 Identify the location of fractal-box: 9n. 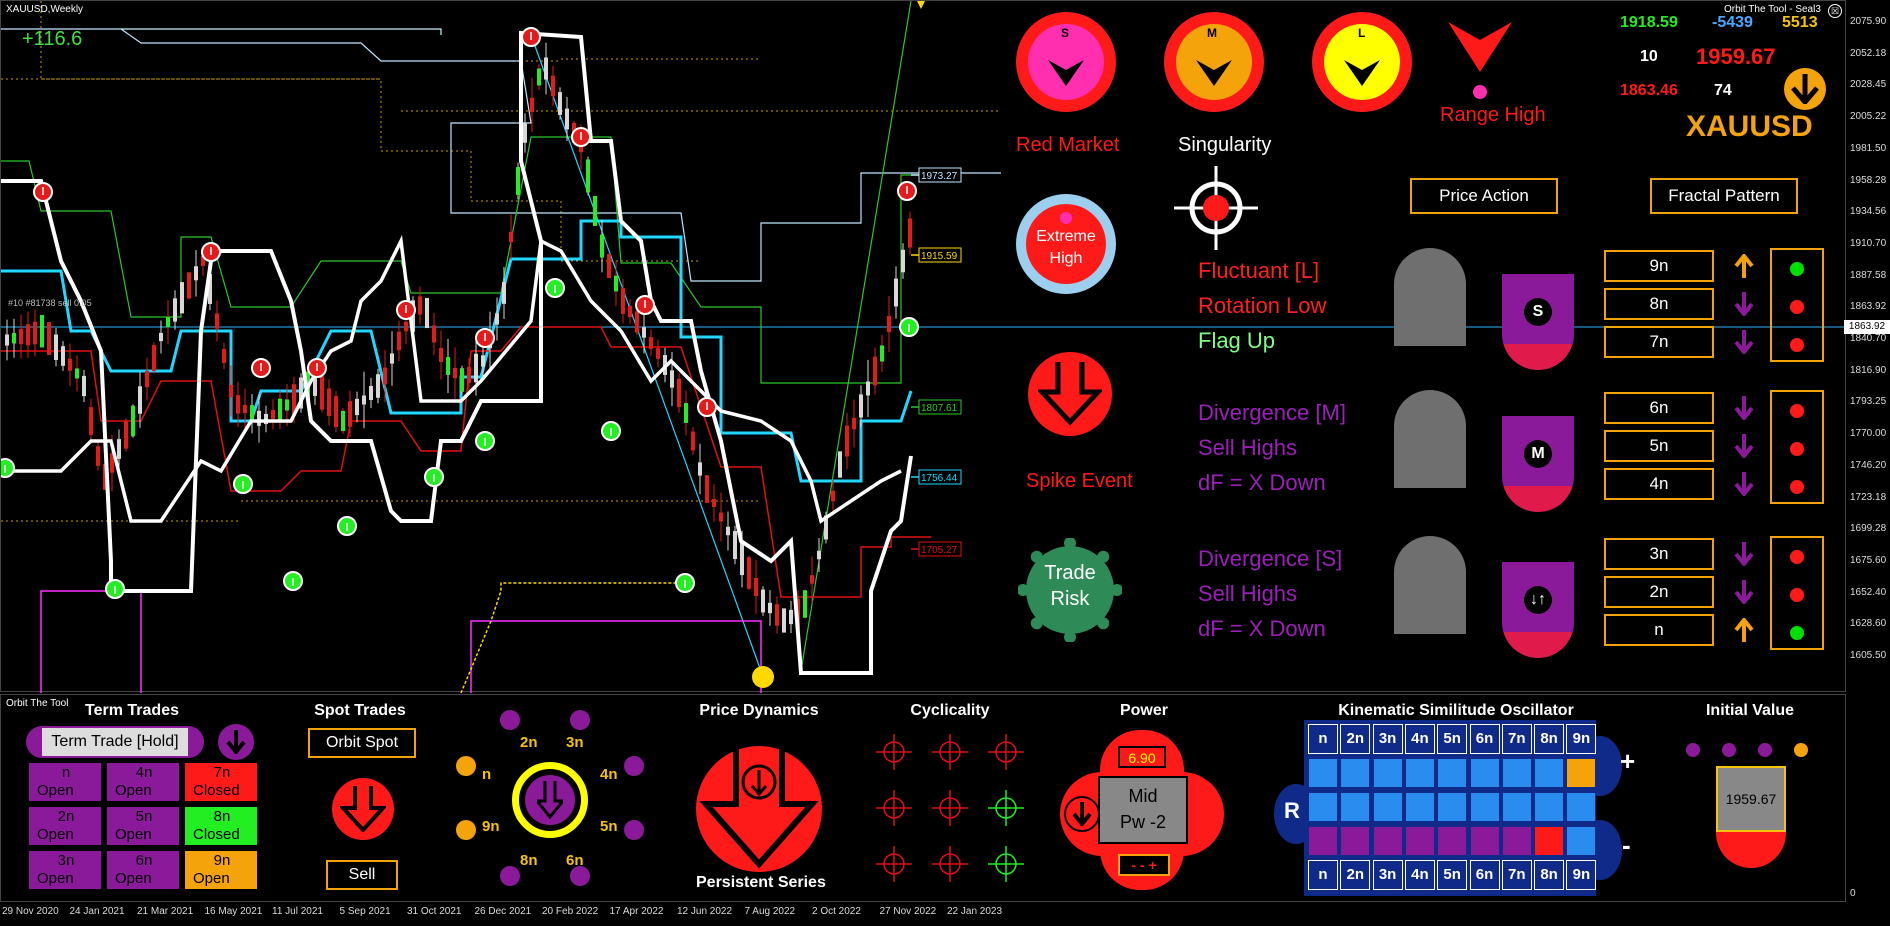
(1659, 266).